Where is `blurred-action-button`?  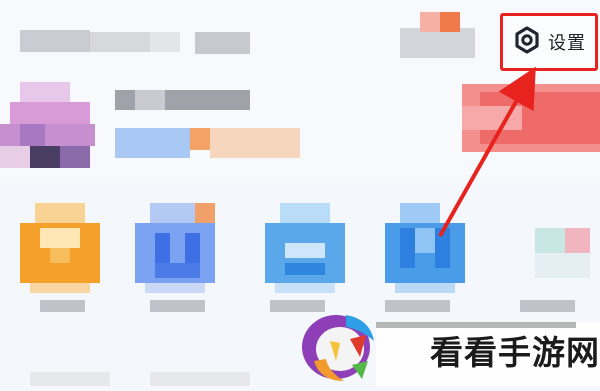 blurred-action-button is located at coordinates (492, 118).